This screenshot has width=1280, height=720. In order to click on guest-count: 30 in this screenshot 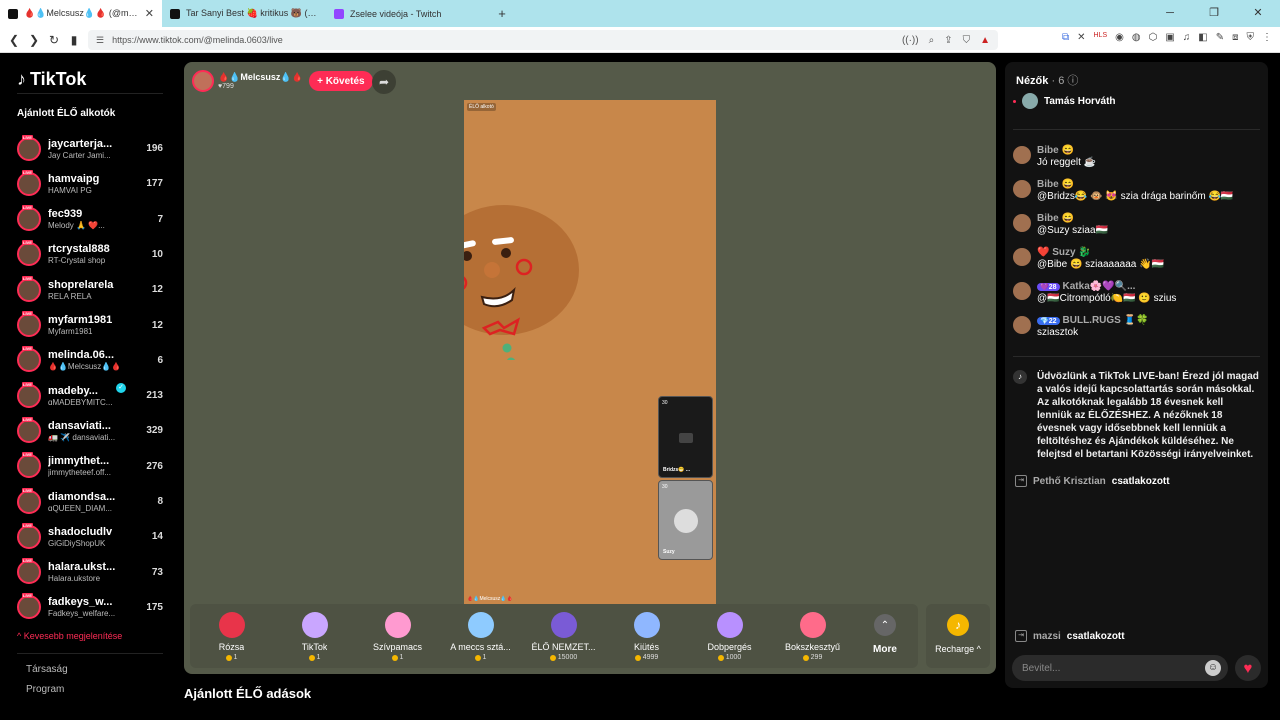, I will do `click(665, 403)`.